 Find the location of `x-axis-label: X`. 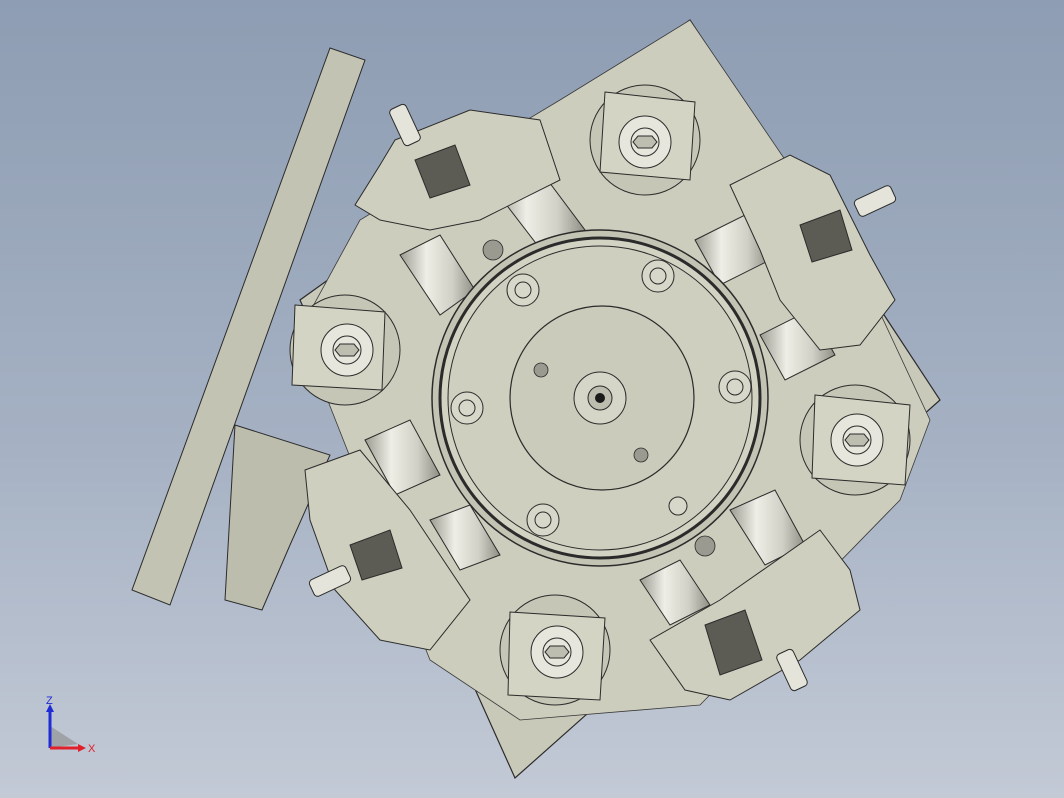

x-axis-label: X is located at coordinates (92, 749).